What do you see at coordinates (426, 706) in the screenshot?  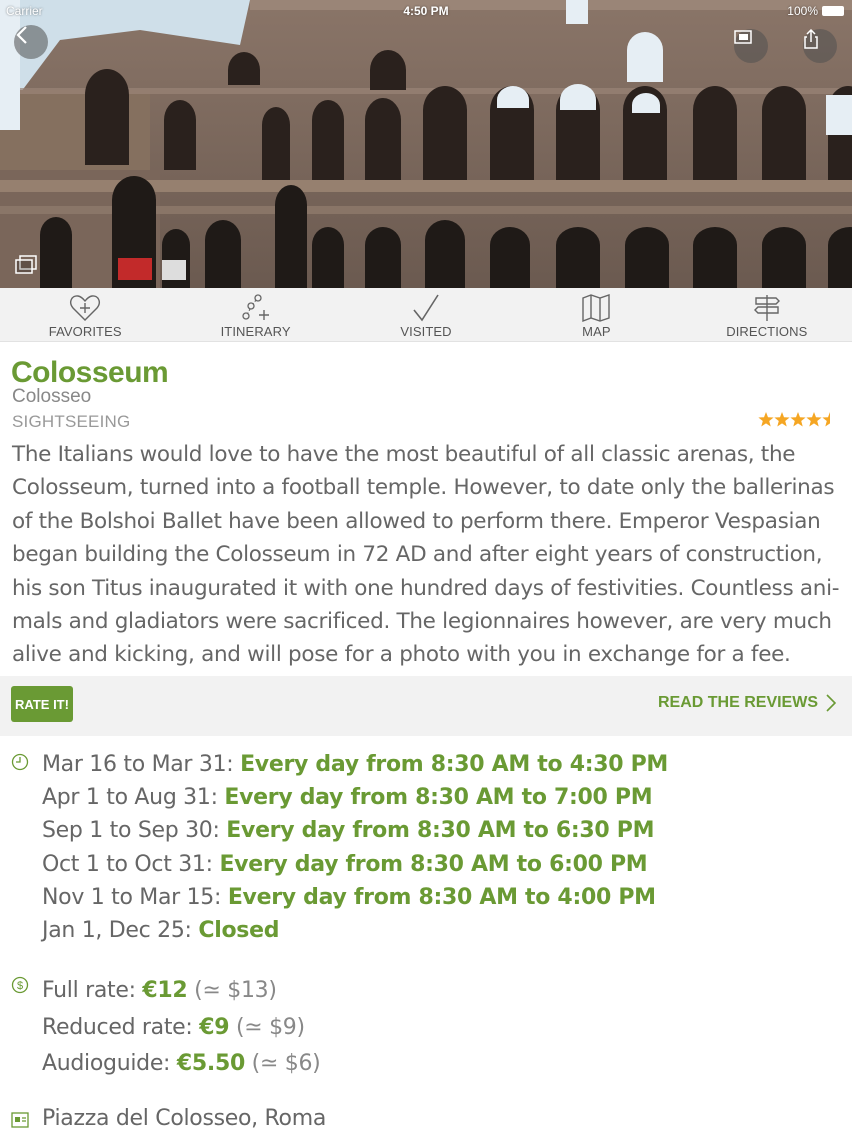 I see `rating-bar: RATE IT! READ THE REVIEWS` at bounding box center [426, 706].